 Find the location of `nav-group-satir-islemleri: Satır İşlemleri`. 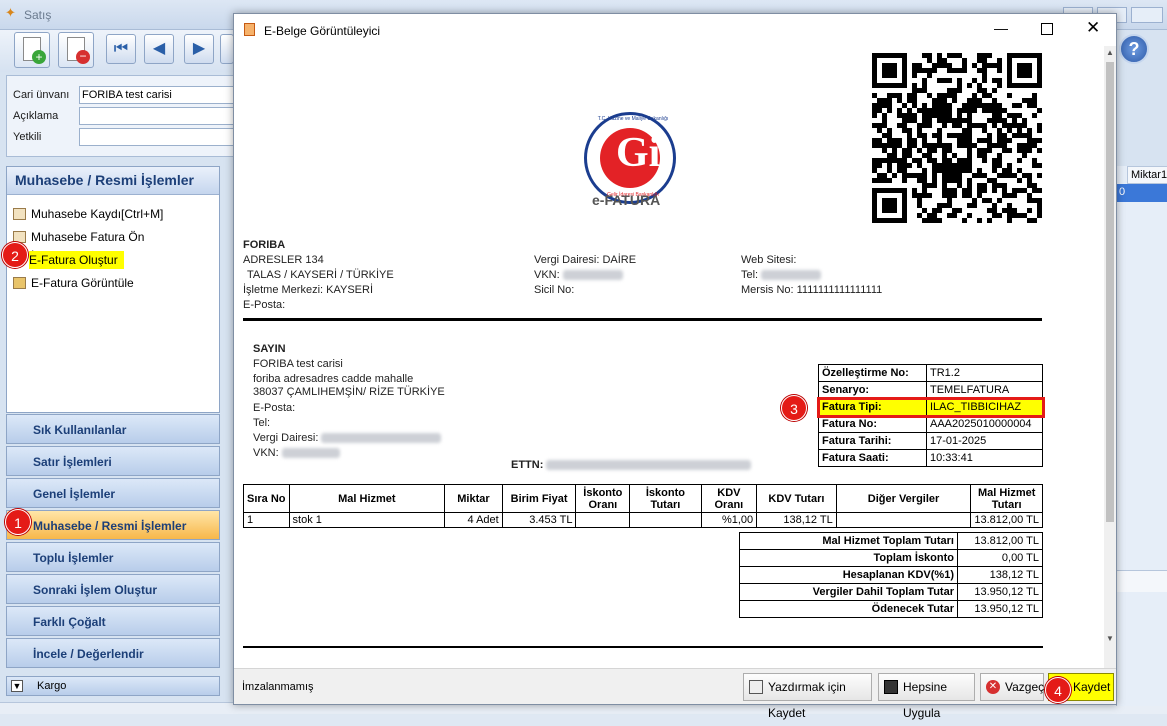

nav-group-satir-islemleri: Satır İşlemleri is located at coordinates (113, 461).